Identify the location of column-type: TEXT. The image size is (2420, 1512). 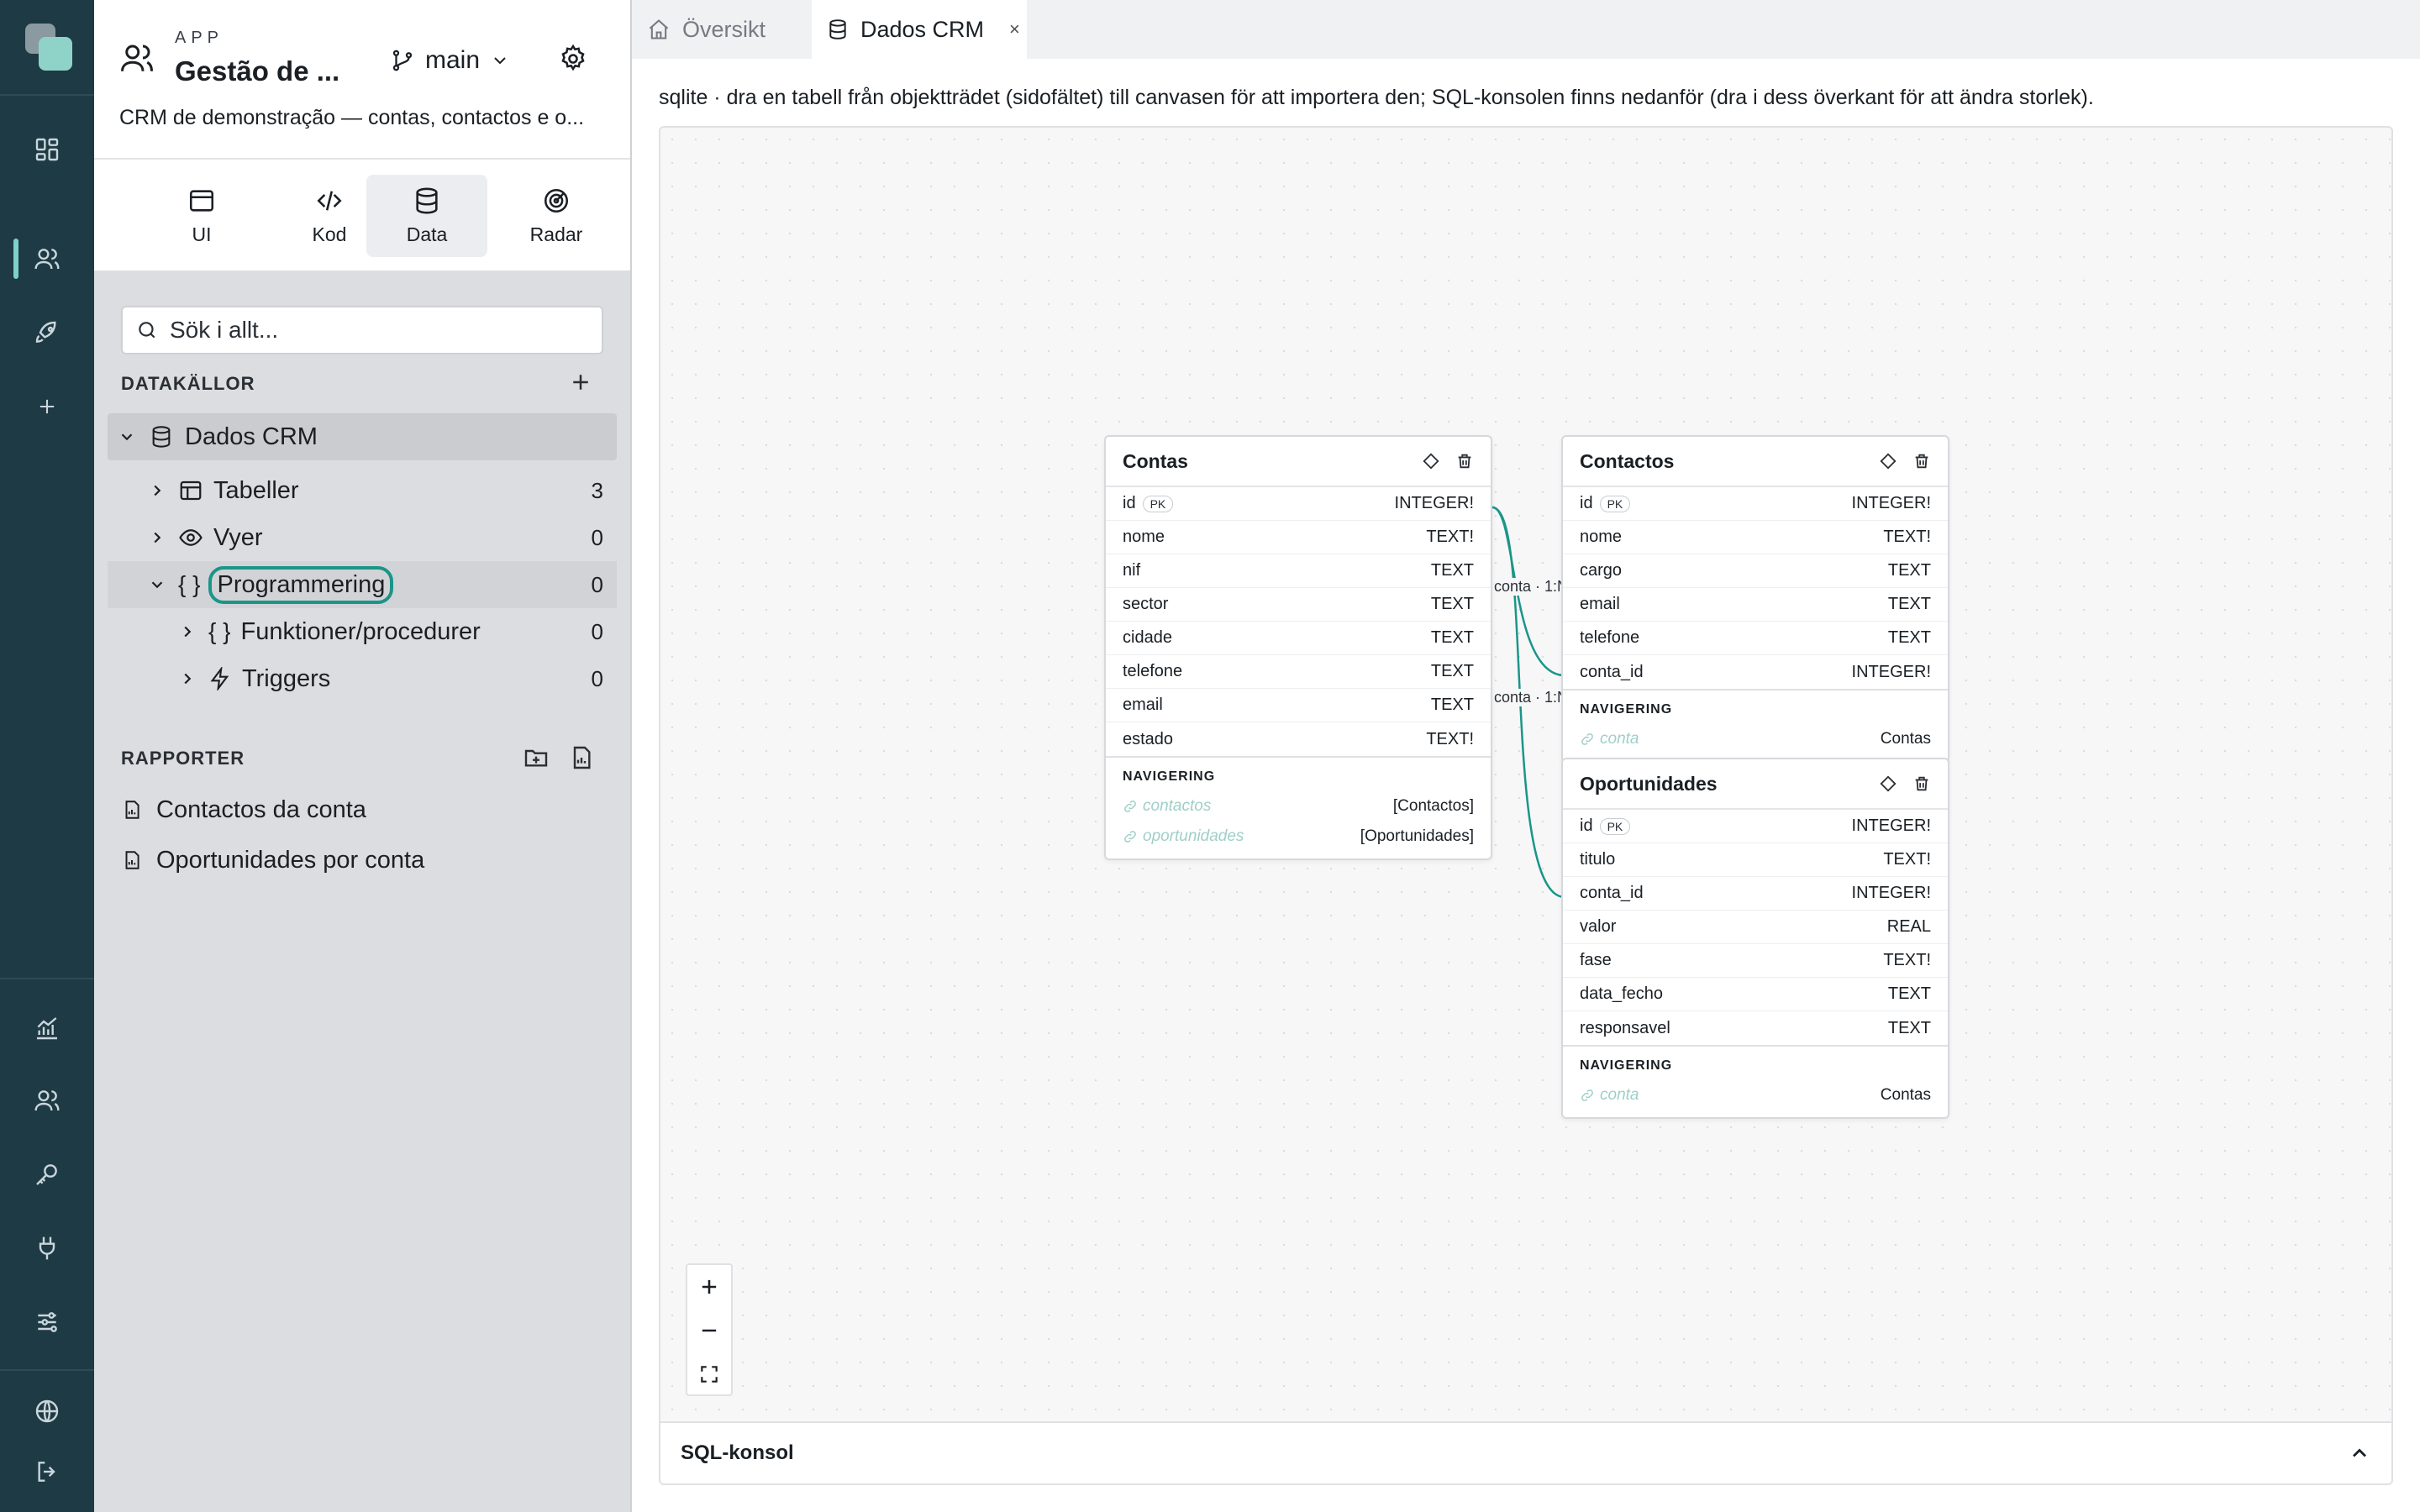
(1909, 570).